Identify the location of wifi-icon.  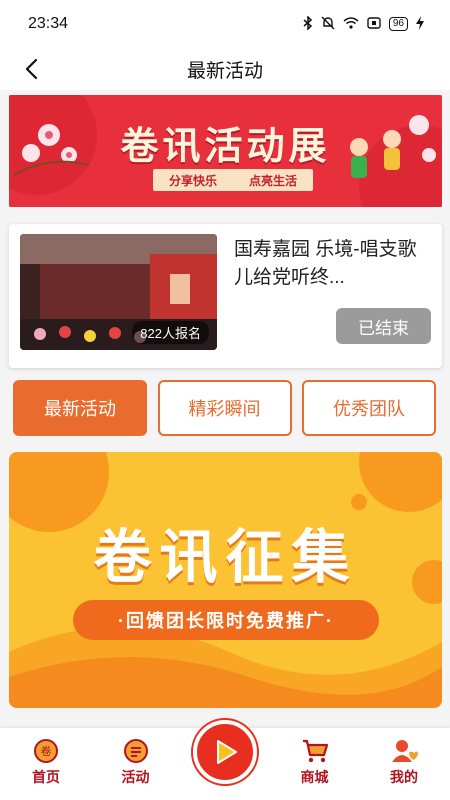
(351, 24).